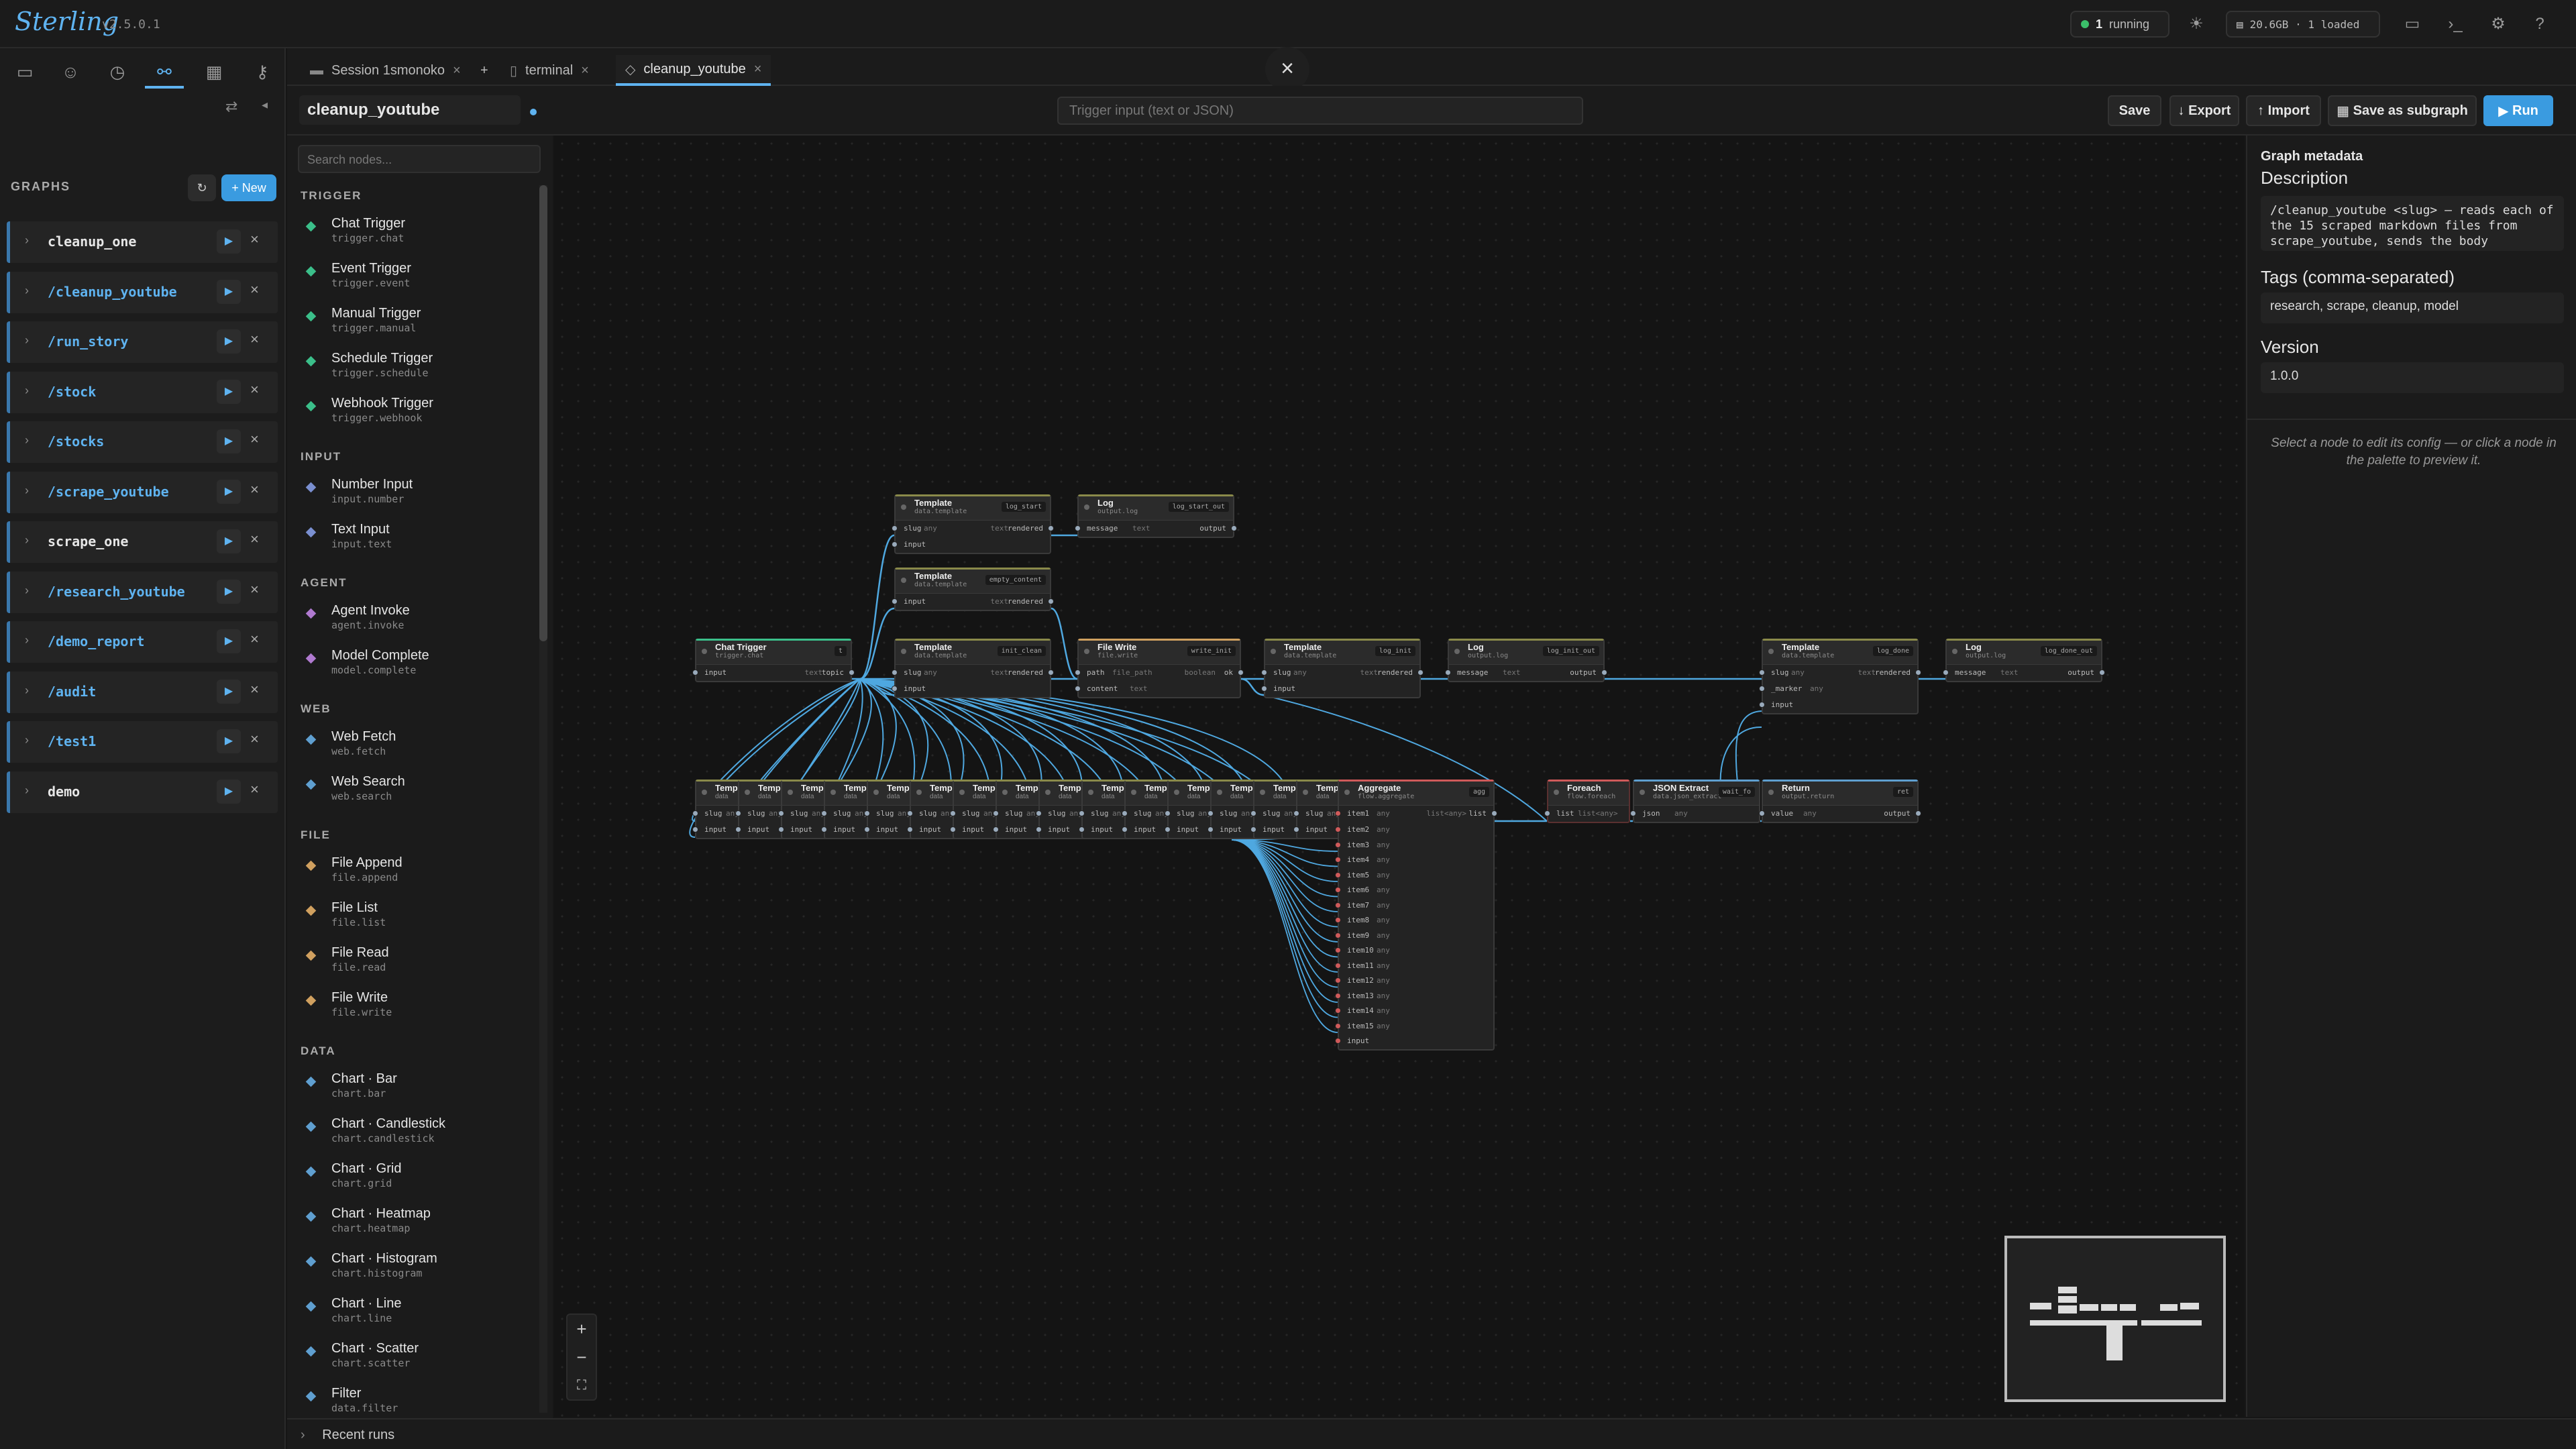 The image size is (2576, 1449). What do you see at coordinates (142, 242) in the screenshot?
I see `graph-list-item: › cleanup_one ▶ ×` at bounding box center [142, 242].